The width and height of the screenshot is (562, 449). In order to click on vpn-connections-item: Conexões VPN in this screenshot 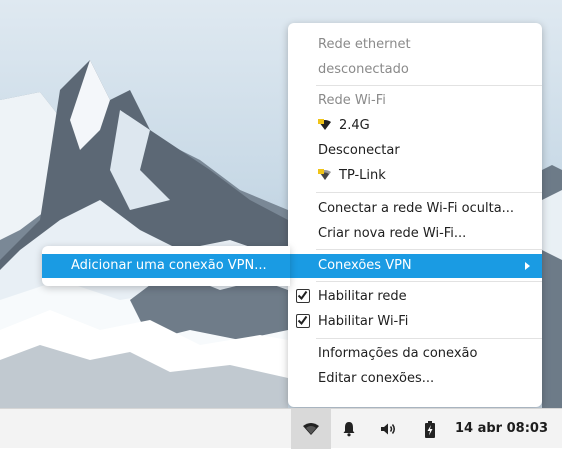, I will do `click(415, 266)`.